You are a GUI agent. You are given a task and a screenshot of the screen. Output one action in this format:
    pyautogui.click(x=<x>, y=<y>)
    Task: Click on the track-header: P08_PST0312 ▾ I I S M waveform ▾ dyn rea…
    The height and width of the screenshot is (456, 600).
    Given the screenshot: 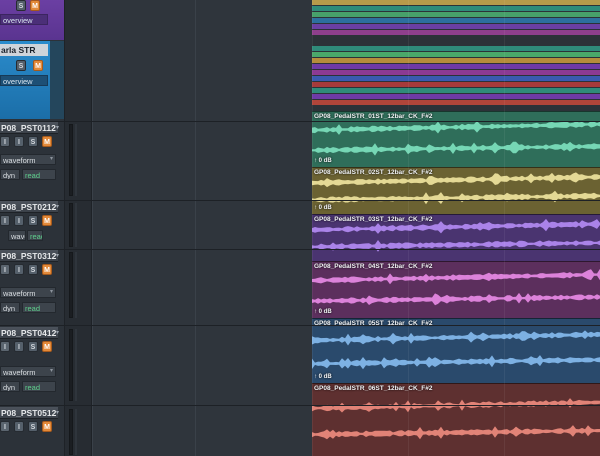 What is the action you would take?
    pyautogui.click(x=32, y=286)
    